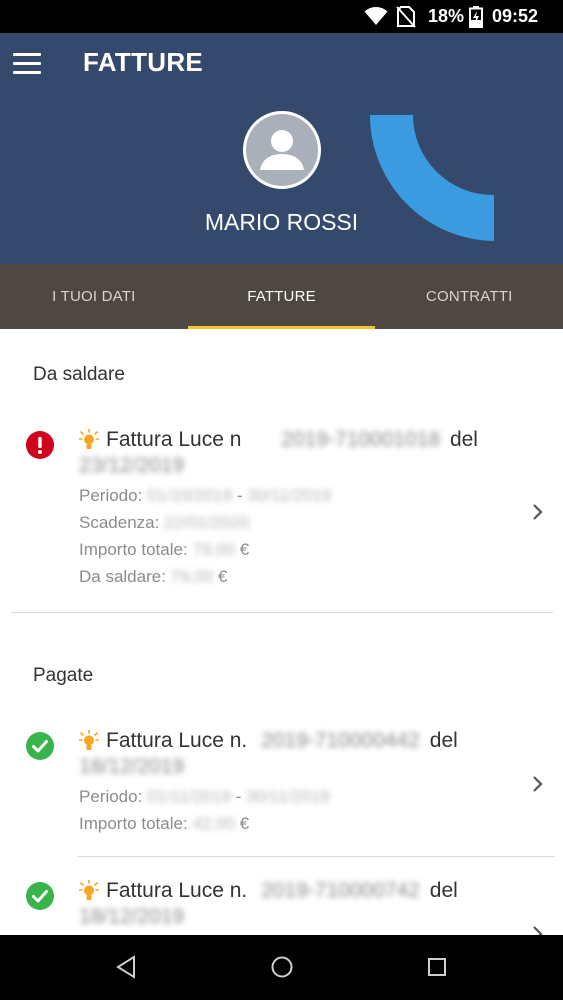  I want to click on tab-contratti: CONTRATTI, so click(469, 296).